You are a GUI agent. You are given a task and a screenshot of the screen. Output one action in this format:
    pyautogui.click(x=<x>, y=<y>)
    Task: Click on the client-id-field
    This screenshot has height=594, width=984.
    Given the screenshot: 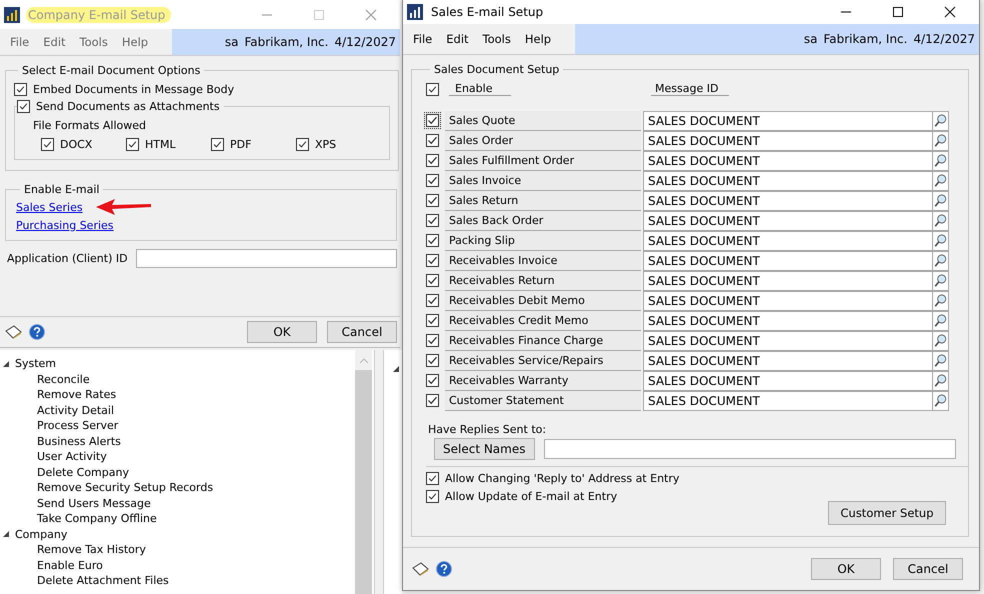 What is the action you would take?
    pyautogui.click(x=266, y=258)
    